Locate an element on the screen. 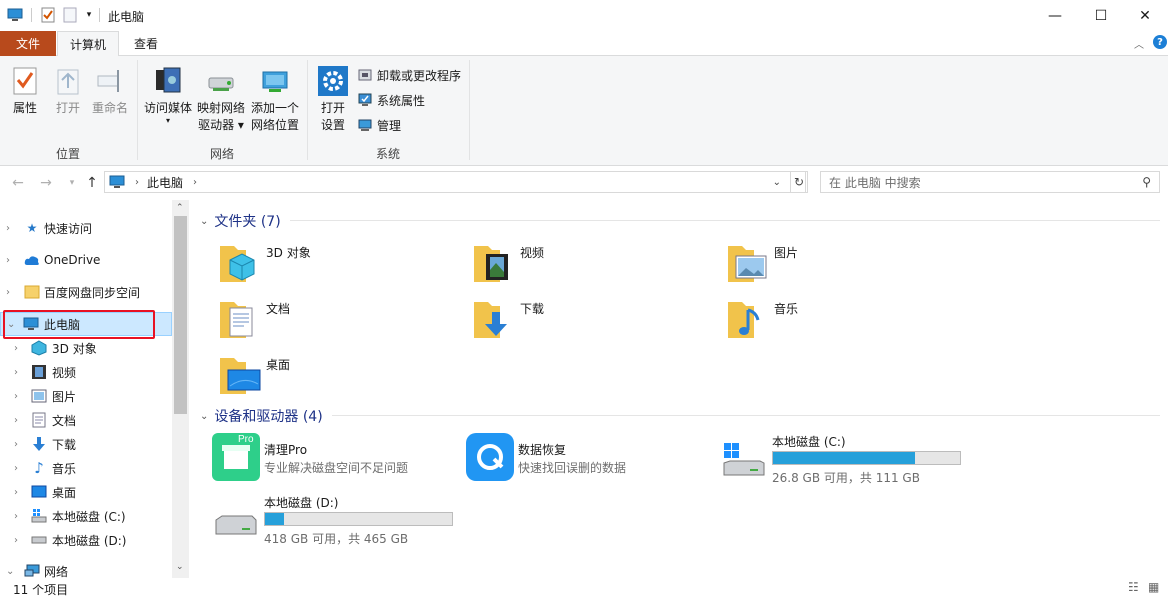 The width and height of the screenshot is (1168, 600). network-location-icon is located at coordinates (275, 81).